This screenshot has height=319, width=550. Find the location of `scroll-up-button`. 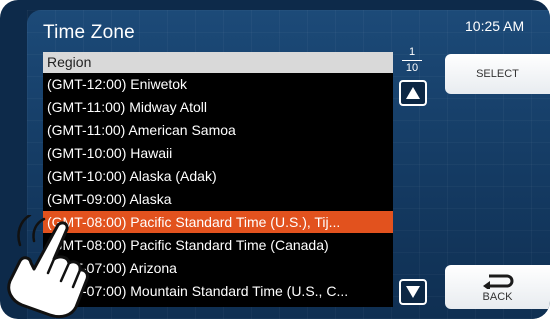

scroll-up-button is located at coordinates (413, 93).